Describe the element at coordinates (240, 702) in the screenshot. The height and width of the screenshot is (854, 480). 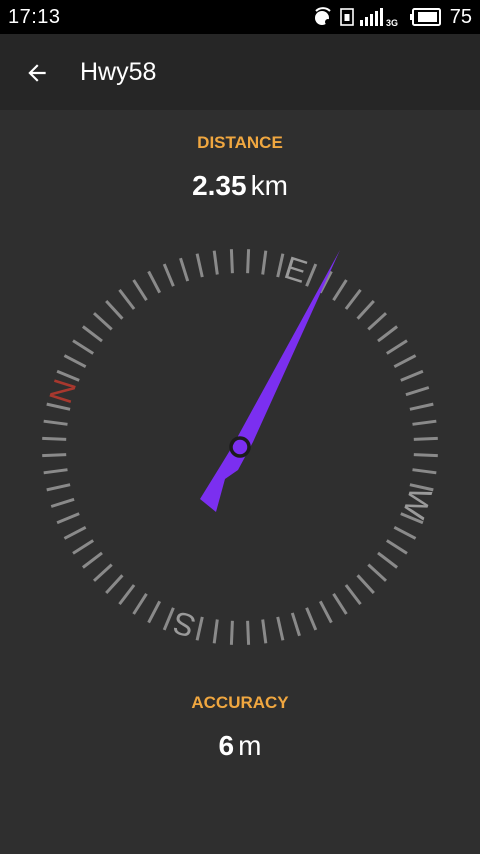
I see `accuracy-label: ACCURACY` at that location.